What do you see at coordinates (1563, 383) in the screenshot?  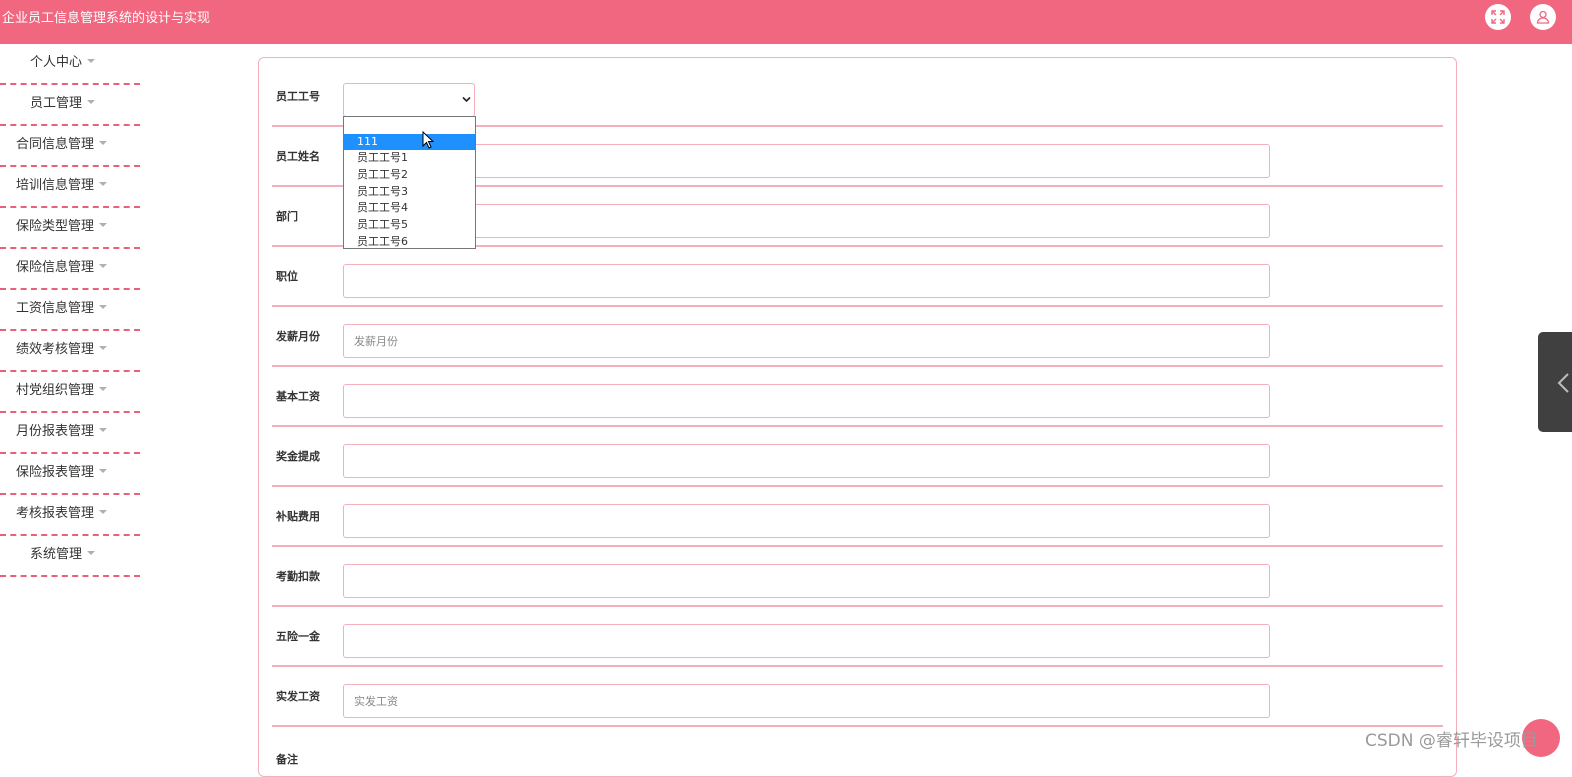 I see `chevron-left-icon` at bounding box center [1563, 383].